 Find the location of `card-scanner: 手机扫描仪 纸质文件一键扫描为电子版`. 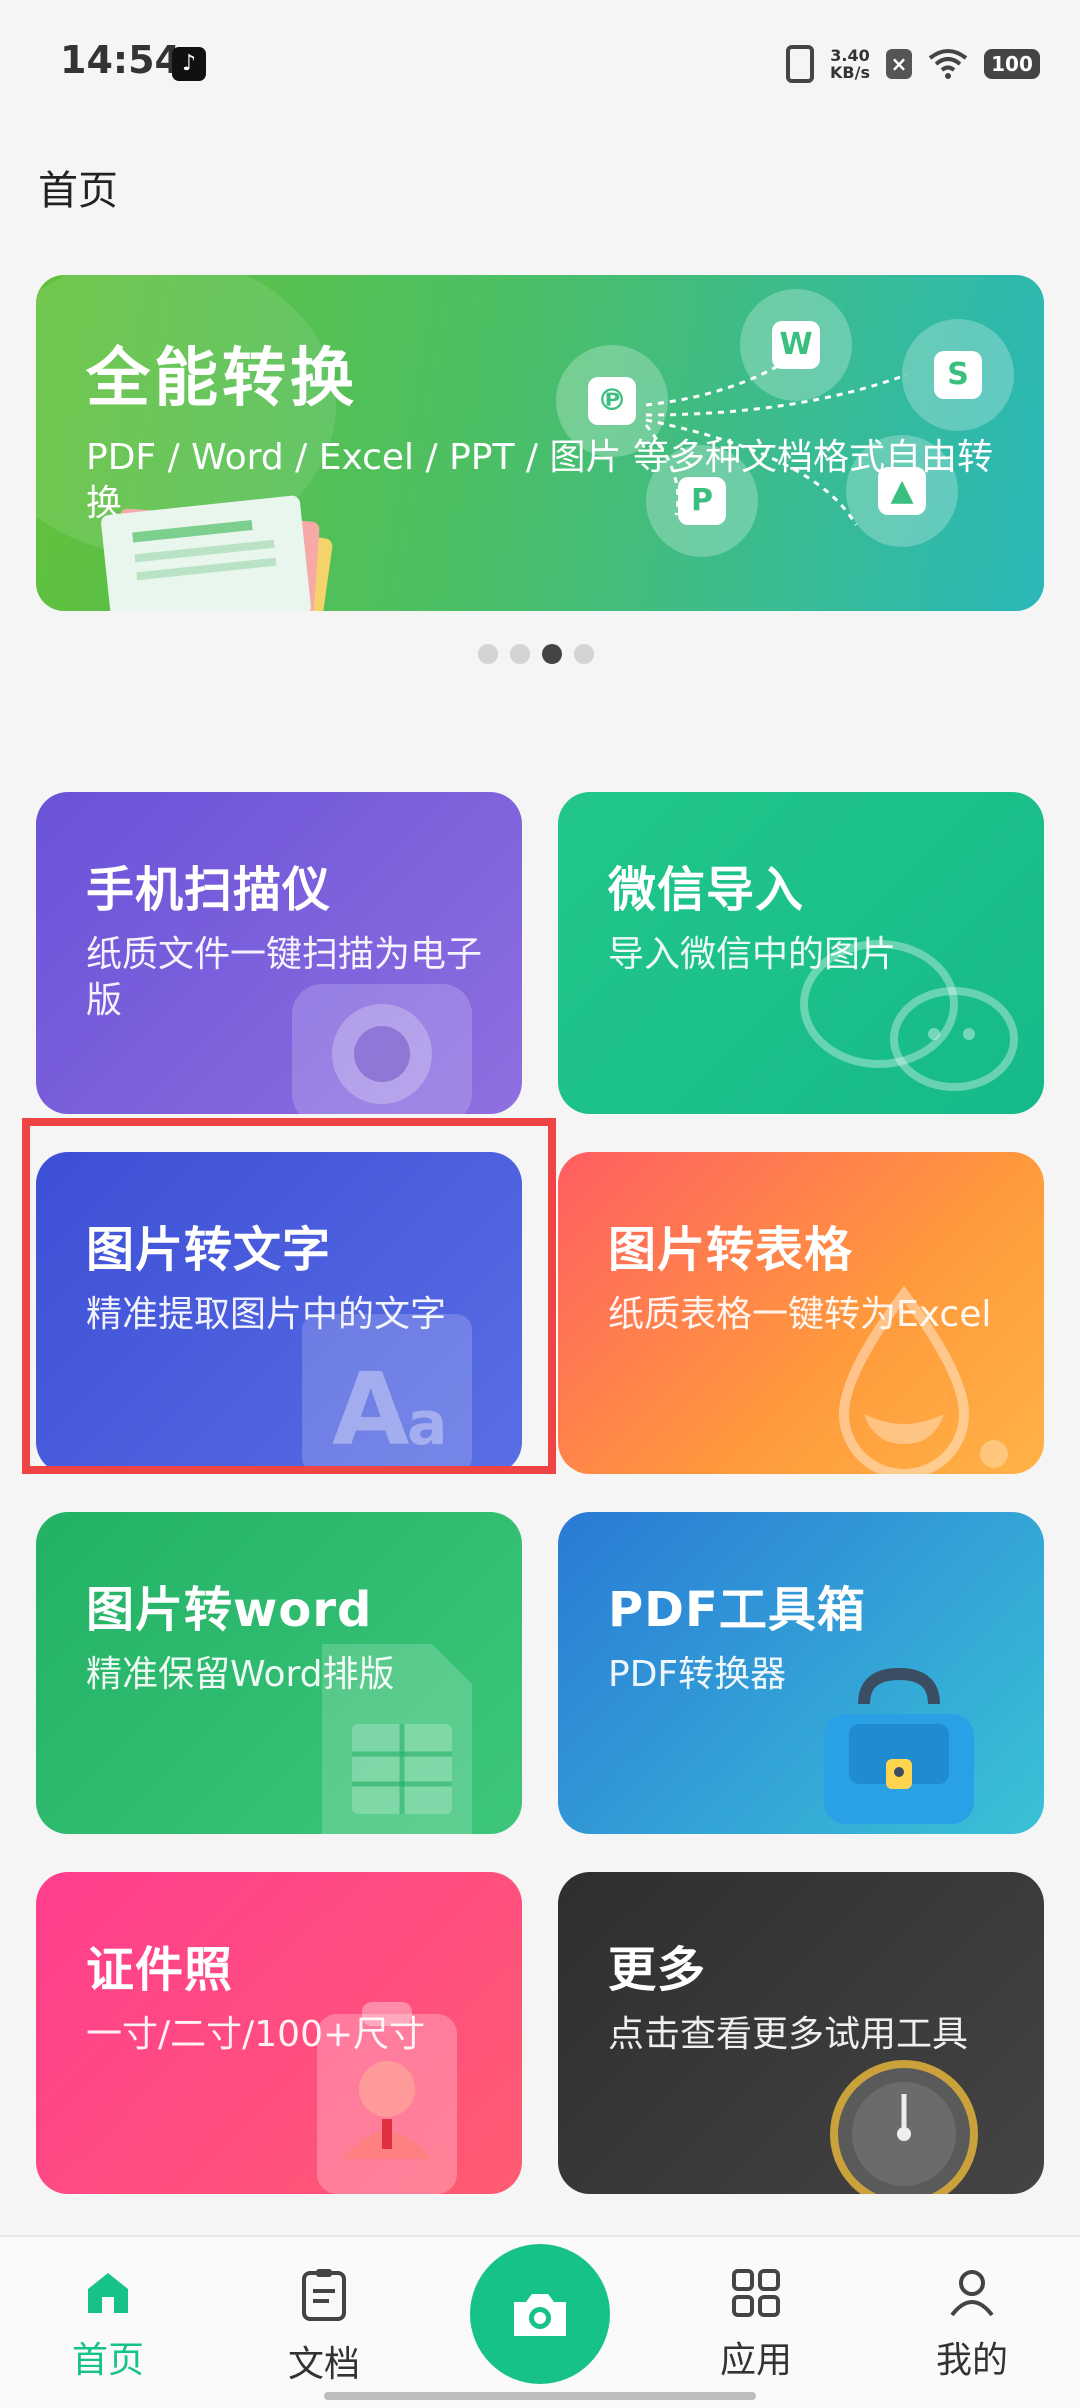

card-scanner: 手机扫描仪 纸质文件一键扫描为电子版 is located at coordinates (279, 953).